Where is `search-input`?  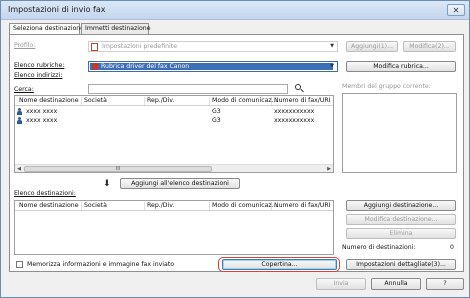
search-input is located at coordinates (188, 89).